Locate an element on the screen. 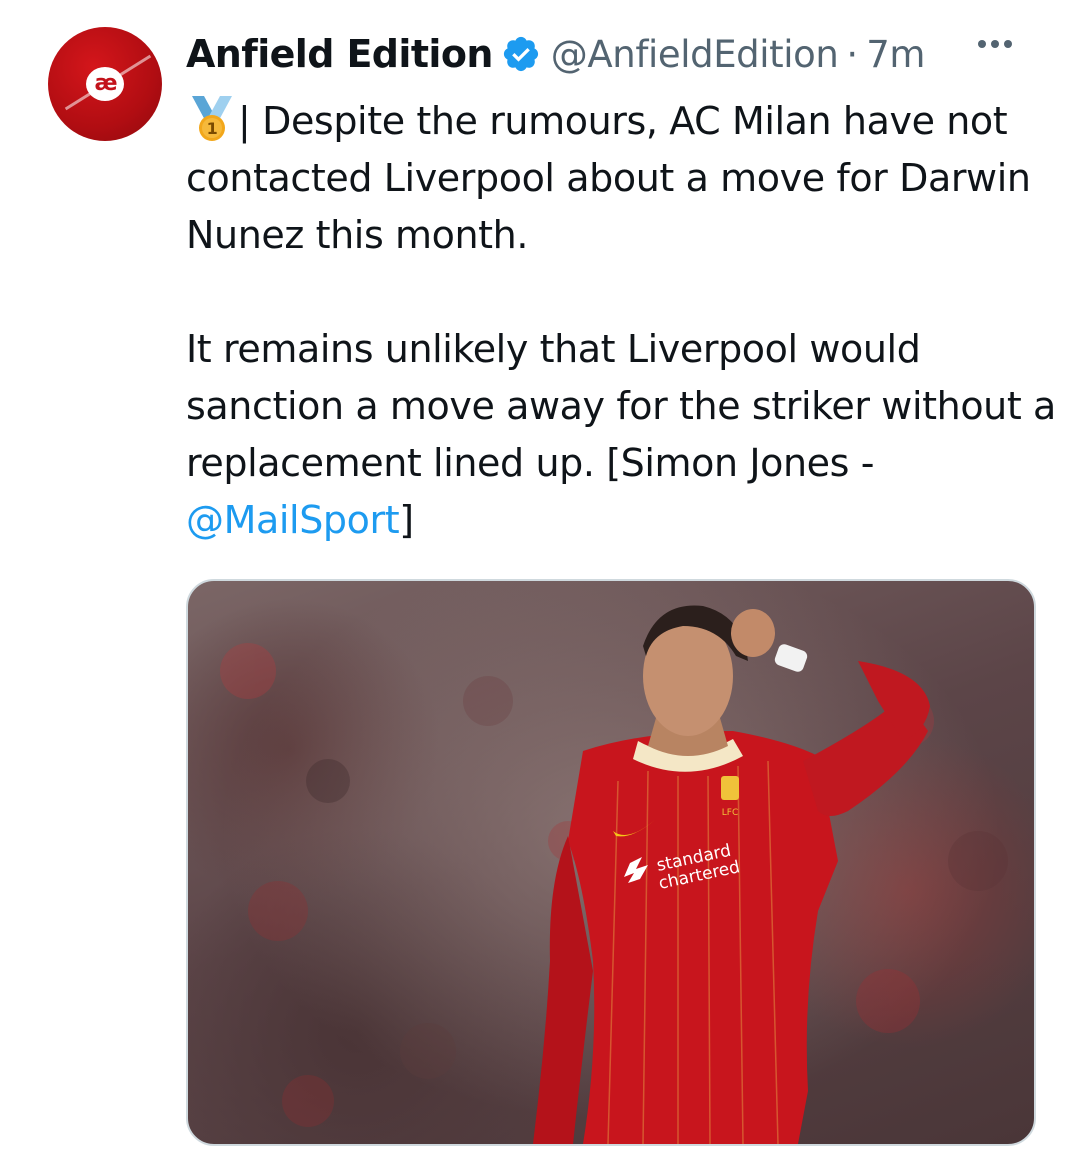 The width and height of the screenshot is (1080, 1167). avatar-logo: æ is located at coordinates (105, 84).